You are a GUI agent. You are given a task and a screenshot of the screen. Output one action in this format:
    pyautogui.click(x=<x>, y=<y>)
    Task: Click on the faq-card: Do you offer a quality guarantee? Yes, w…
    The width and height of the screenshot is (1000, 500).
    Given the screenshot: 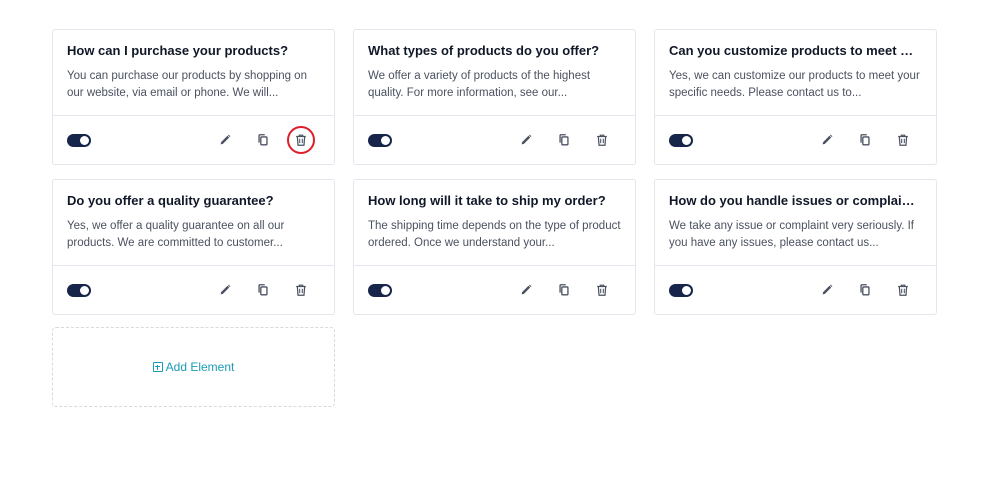 What is the action you would take?
    pyautogui.click(x=193, y=247)
    